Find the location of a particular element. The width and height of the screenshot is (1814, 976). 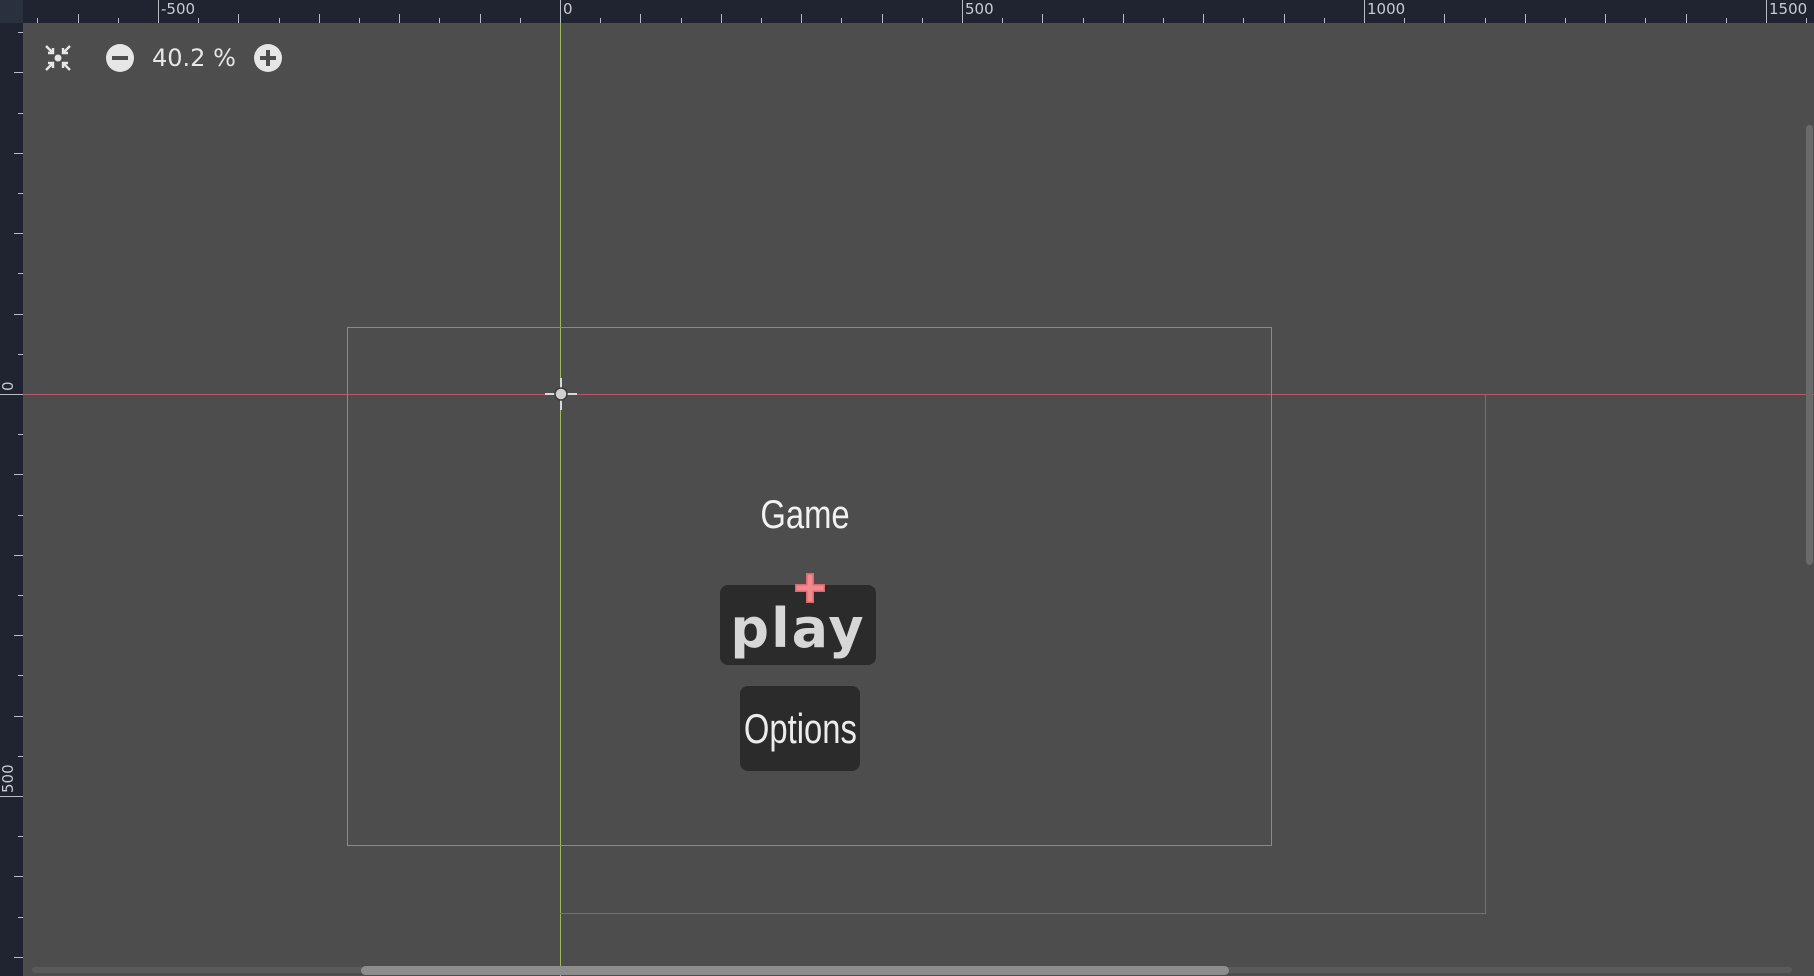

ruler-label-h: 0 is located at coordinates (568, 9).